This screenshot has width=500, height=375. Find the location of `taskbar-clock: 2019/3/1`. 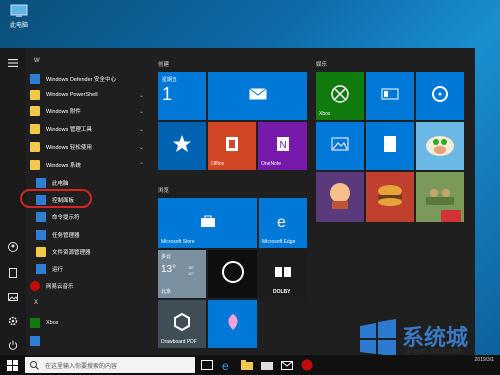

taskbar-clock: 2019/3/1 is located at coordinates (484, 360).